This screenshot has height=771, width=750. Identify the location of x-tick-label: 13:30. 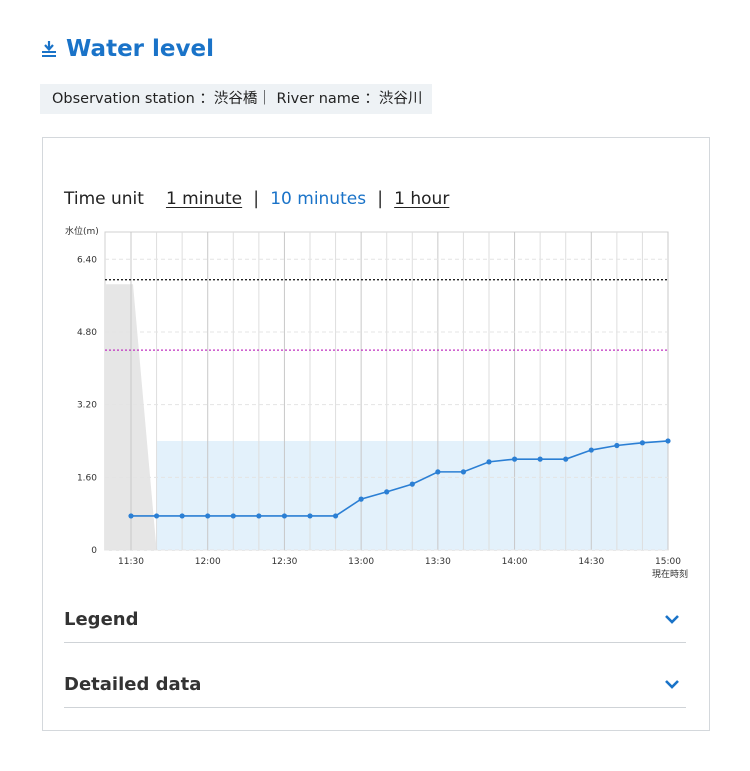
(438, 562).